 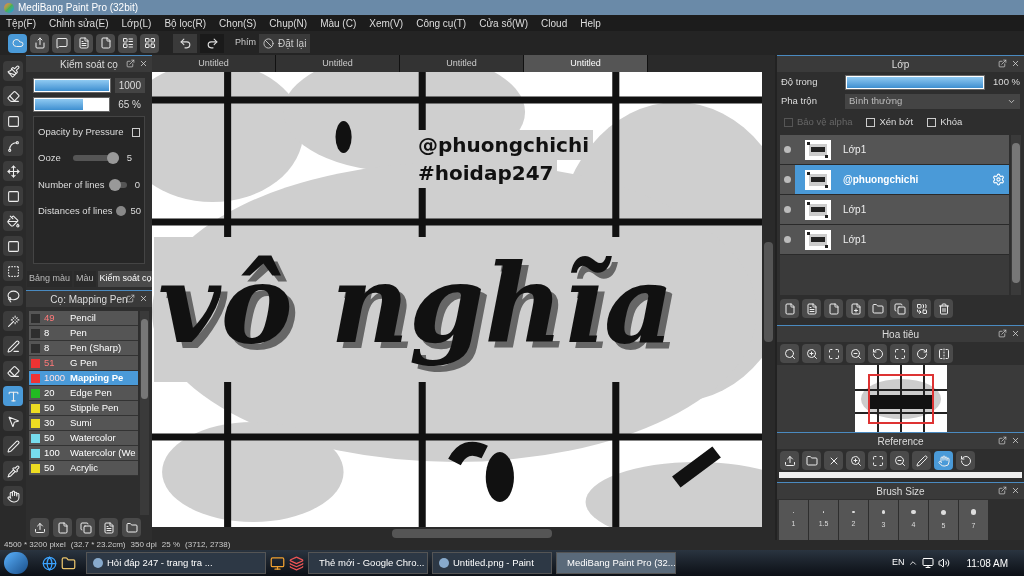 I want to click on menu-item: Help, so click(x=590, y=23).